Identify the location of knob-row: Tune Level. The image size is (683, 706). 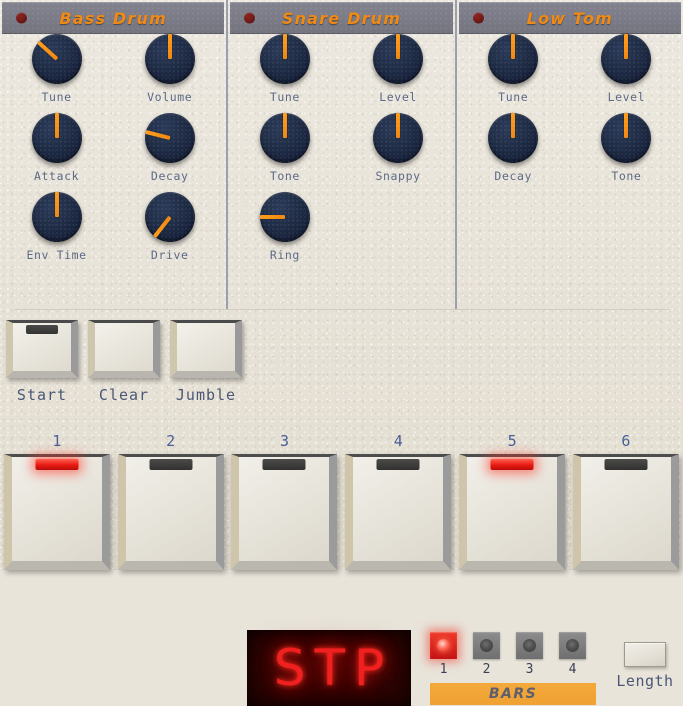
(341, 73).